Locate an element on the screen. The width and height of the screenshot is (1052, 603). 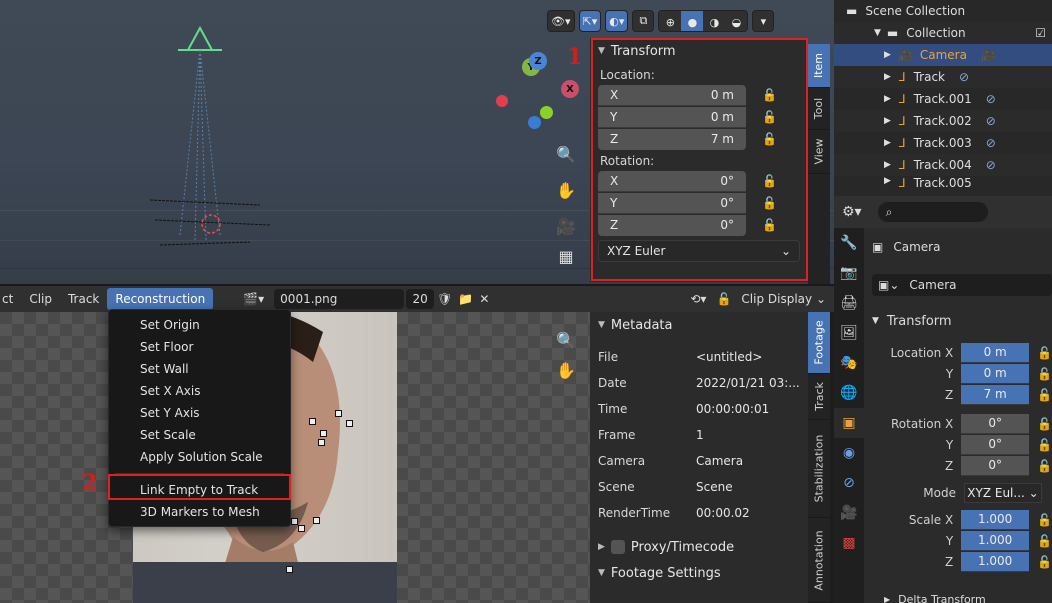
clip-pan-hand-icon: ✋ is located at coordinates (566, 370).